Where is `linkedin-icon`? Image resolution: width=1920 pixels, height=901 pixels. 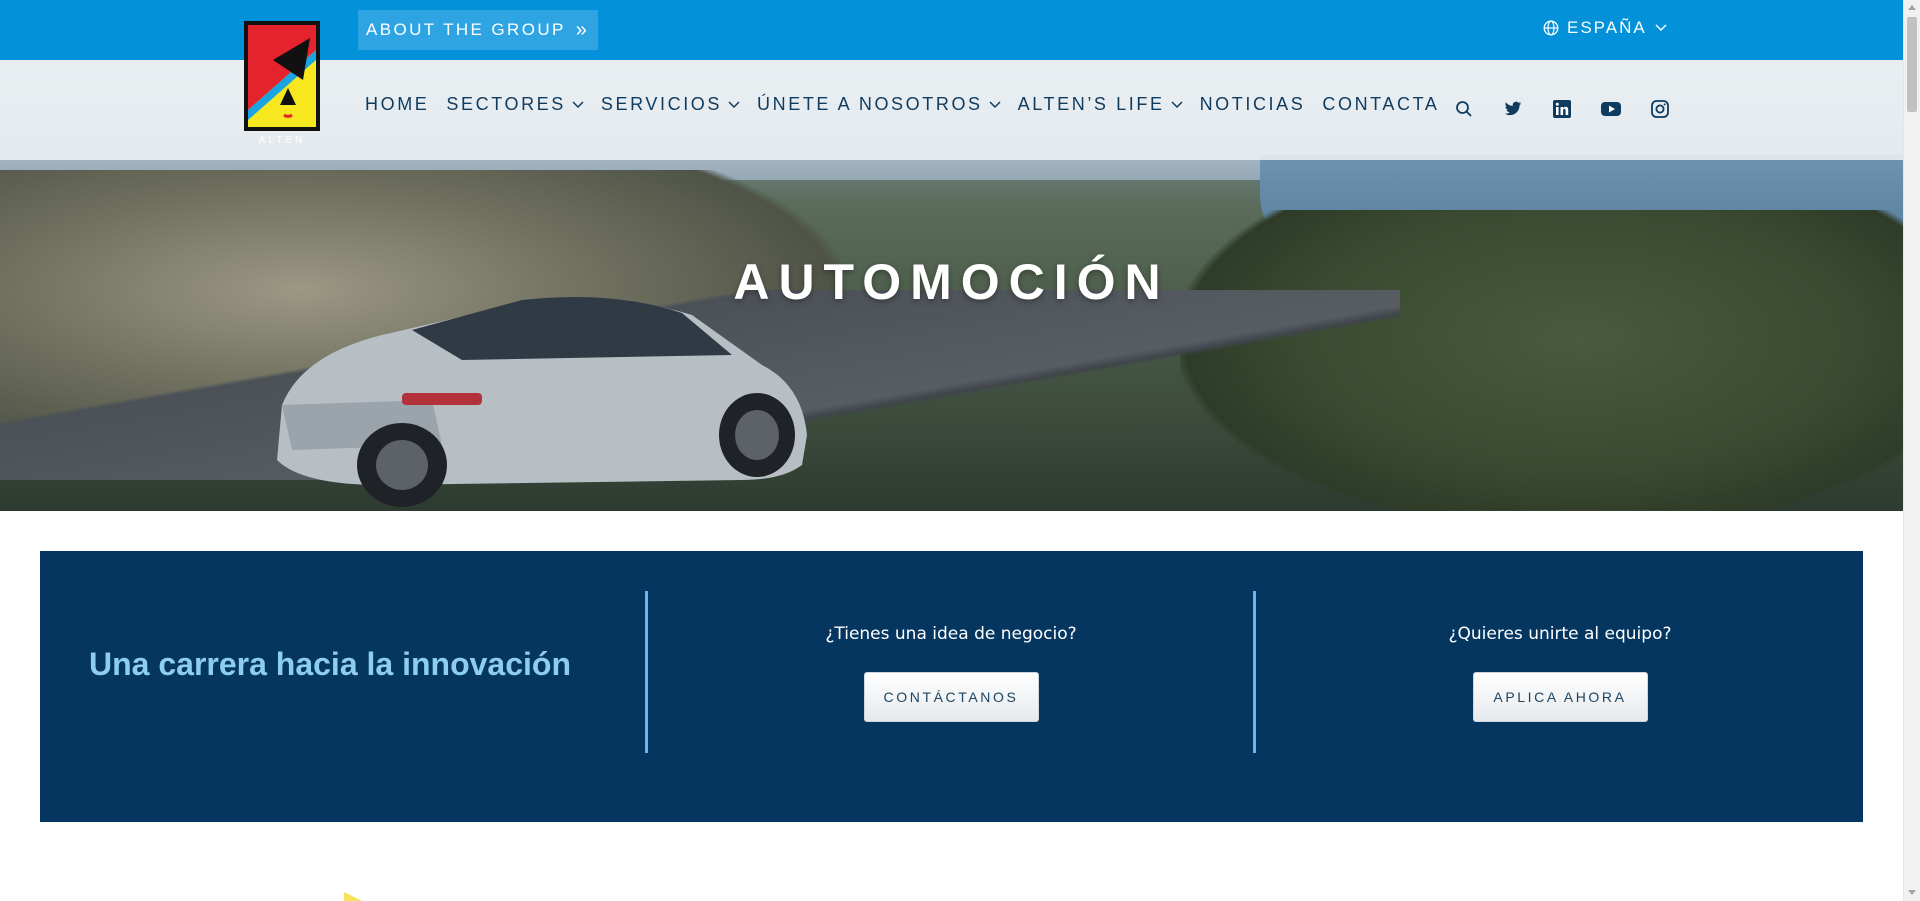
linkedin-icon is located at coordinates (1562, 109).